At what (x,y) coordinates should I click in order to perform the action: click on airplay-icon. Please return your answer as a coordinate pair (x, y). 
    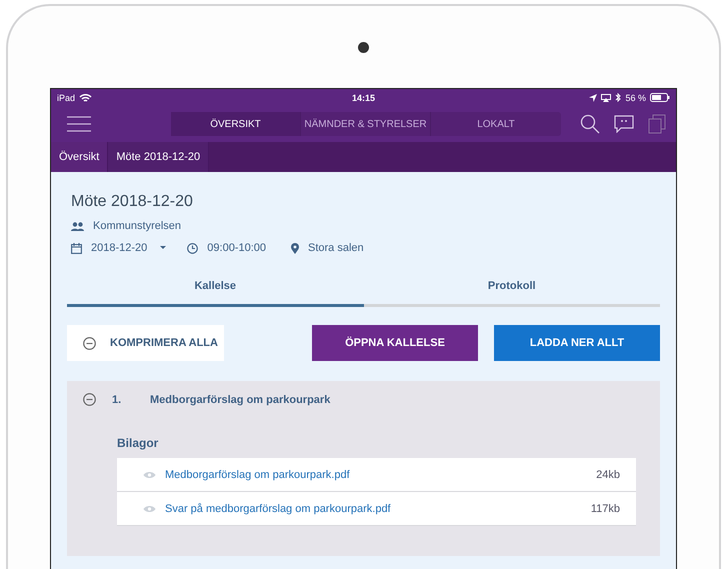
    Looking at the image, I should click on (606, 98).